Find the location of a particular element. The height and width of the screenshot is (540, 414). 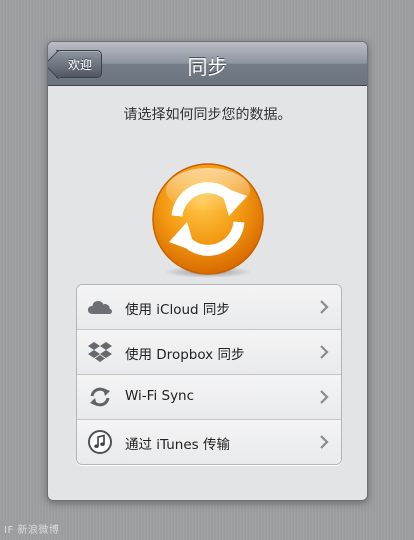

sync-arrows-icon is located at coordinates (208, 220).